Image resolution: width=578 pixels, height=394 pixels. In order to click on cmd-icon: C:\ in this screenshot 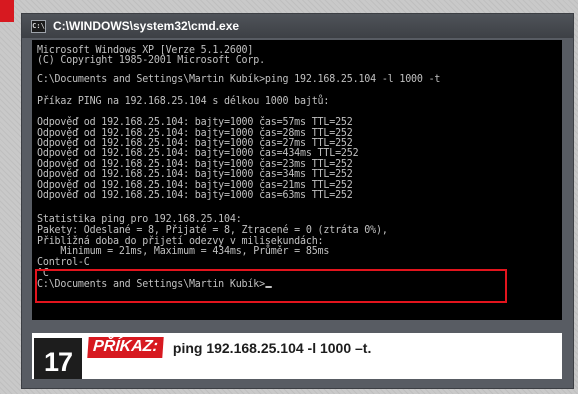, I will do `click(38, 26)`.